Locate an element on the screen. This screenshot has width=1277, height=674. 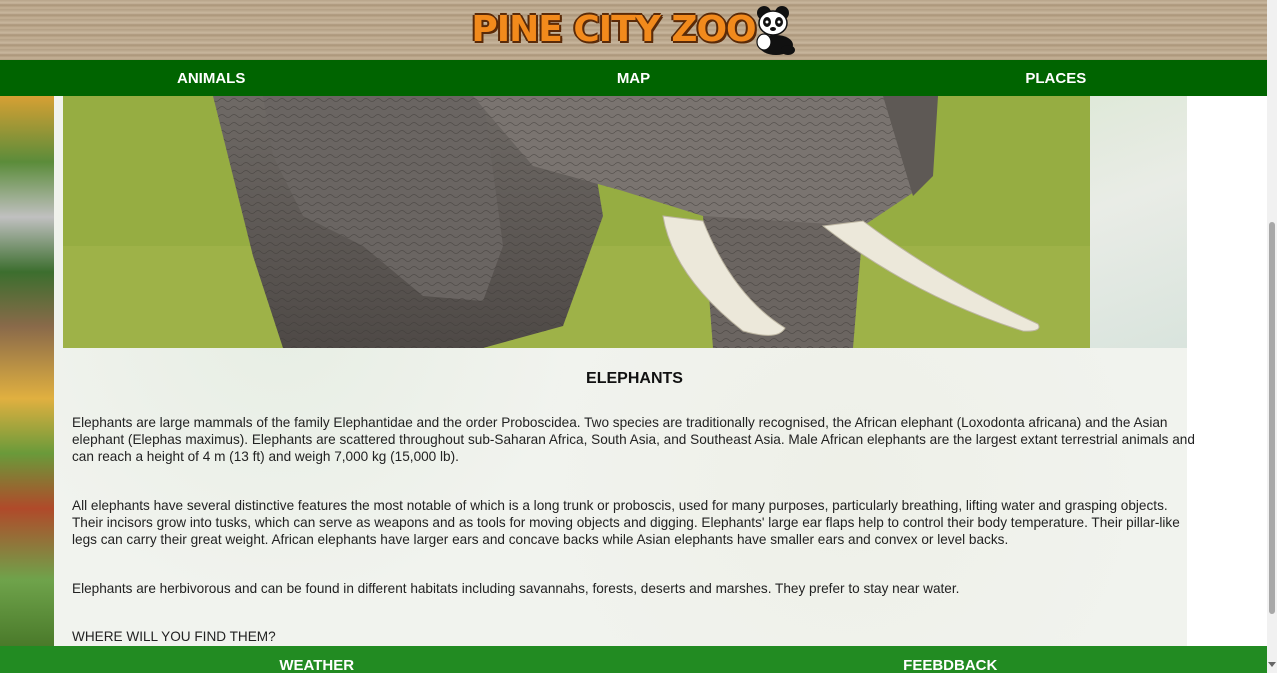
scrollbar is located at coordinates (1272, 336).